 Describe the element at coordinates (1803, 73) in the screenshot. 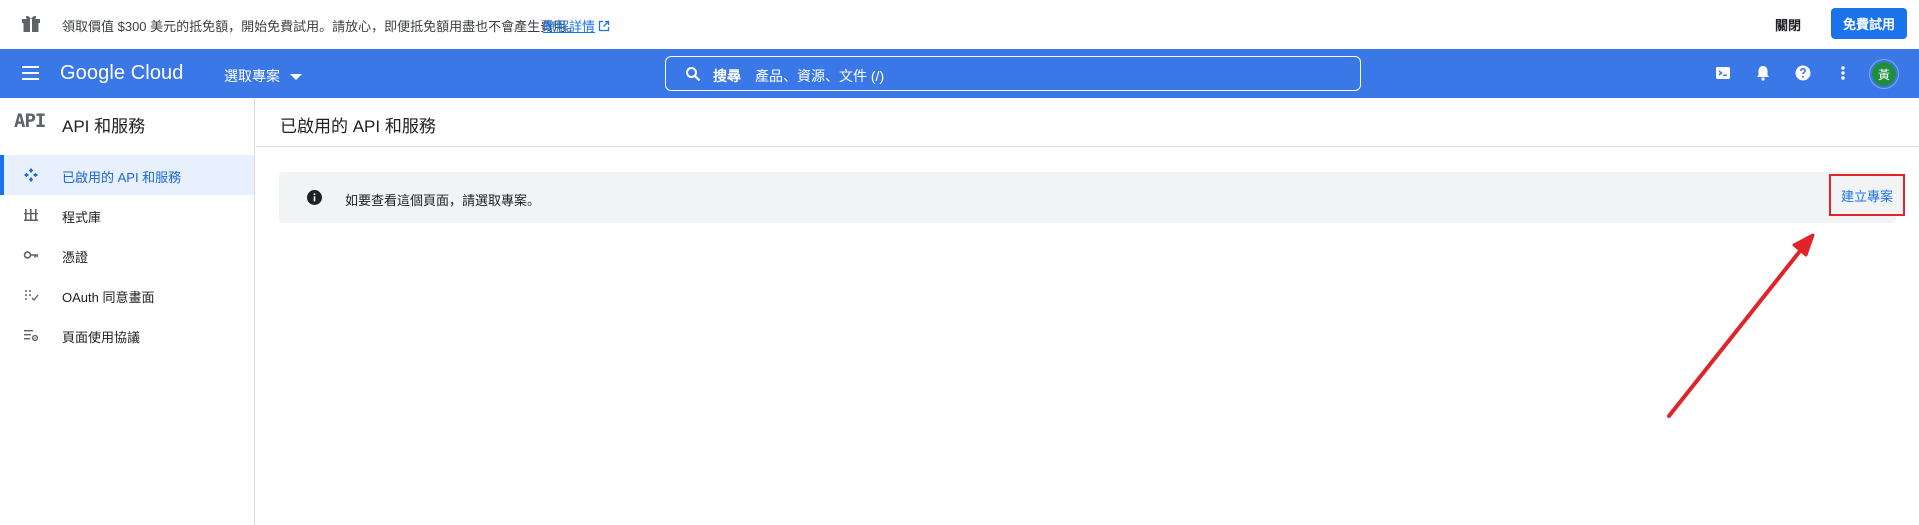

I see `help-icon` at that location.